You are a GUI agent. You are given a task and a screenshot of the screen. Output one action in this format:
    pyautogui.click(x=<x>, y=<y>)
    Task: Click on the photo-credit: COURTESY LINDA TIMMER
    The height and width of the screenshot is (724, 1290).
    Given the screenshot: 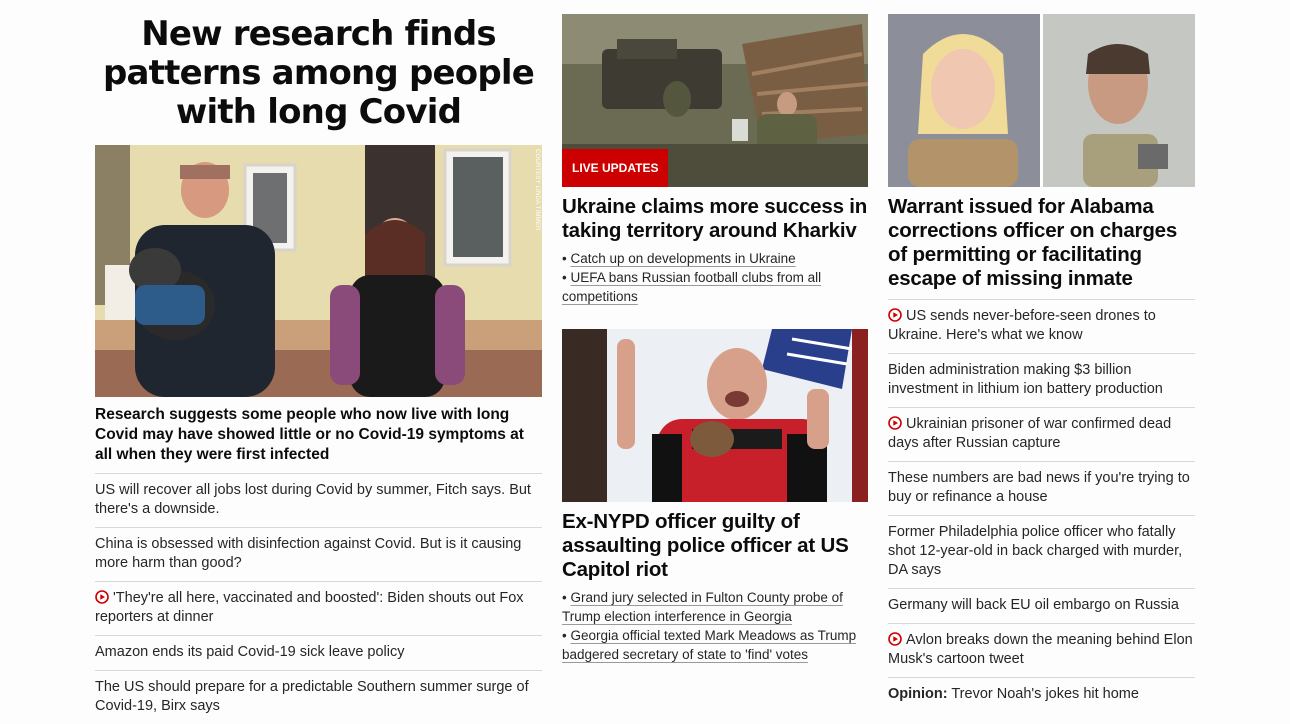 What is the action you would take?
    pyautogui.click(x=537, y=190)
    